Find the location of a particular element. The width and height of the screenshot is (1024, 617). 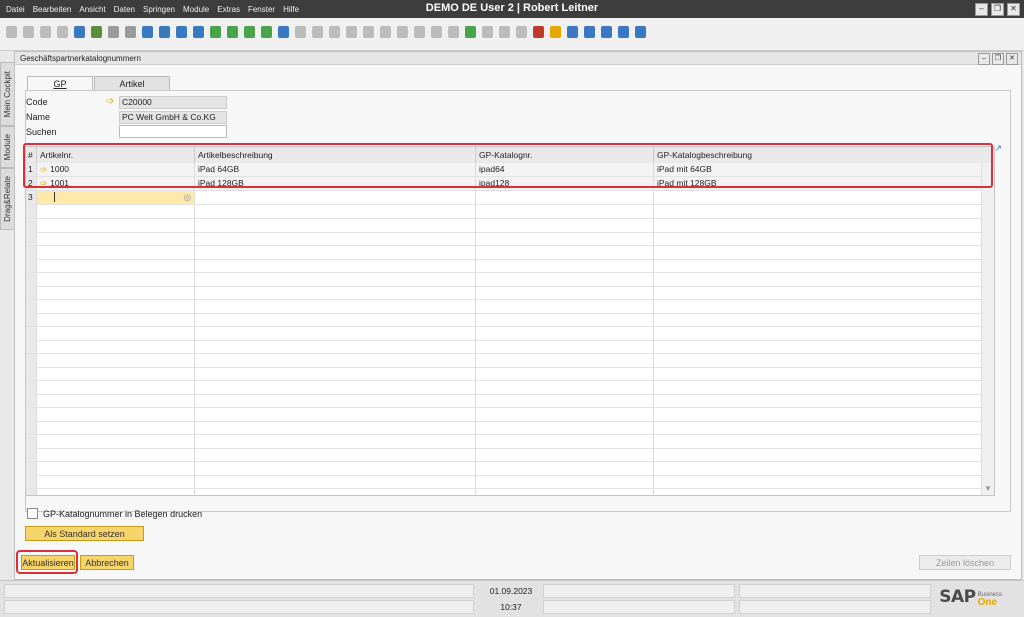

col-header-item-desc: Artikelbeschreibung is located at coordinates (335, 155).